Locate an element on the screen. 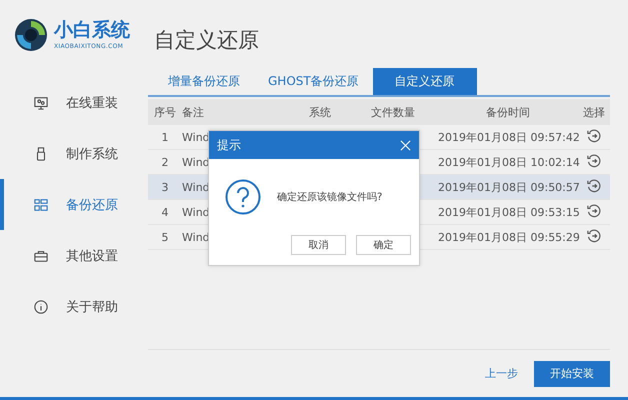 The width and height of the screenshot is (628, 400). table-cell-text: 1 is located at coordinates (165, 137).